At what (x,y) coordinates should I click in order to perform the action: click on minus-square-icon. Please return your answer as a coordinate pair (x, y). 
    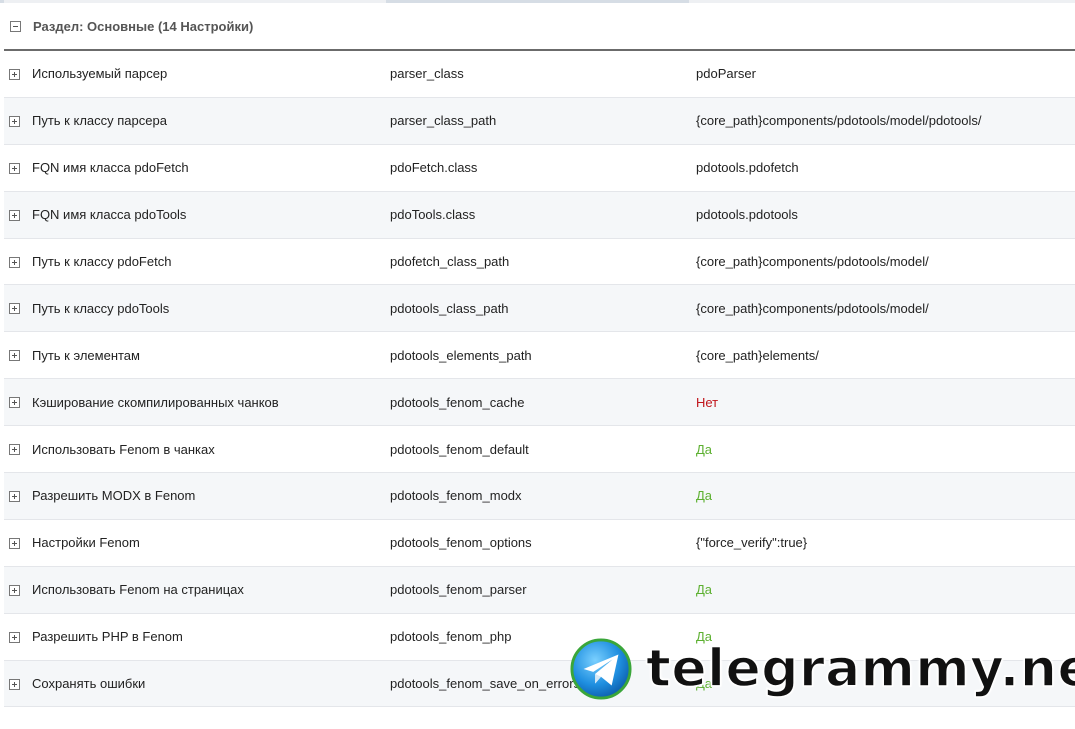
    Looking at the image, I should click on (15, 26).